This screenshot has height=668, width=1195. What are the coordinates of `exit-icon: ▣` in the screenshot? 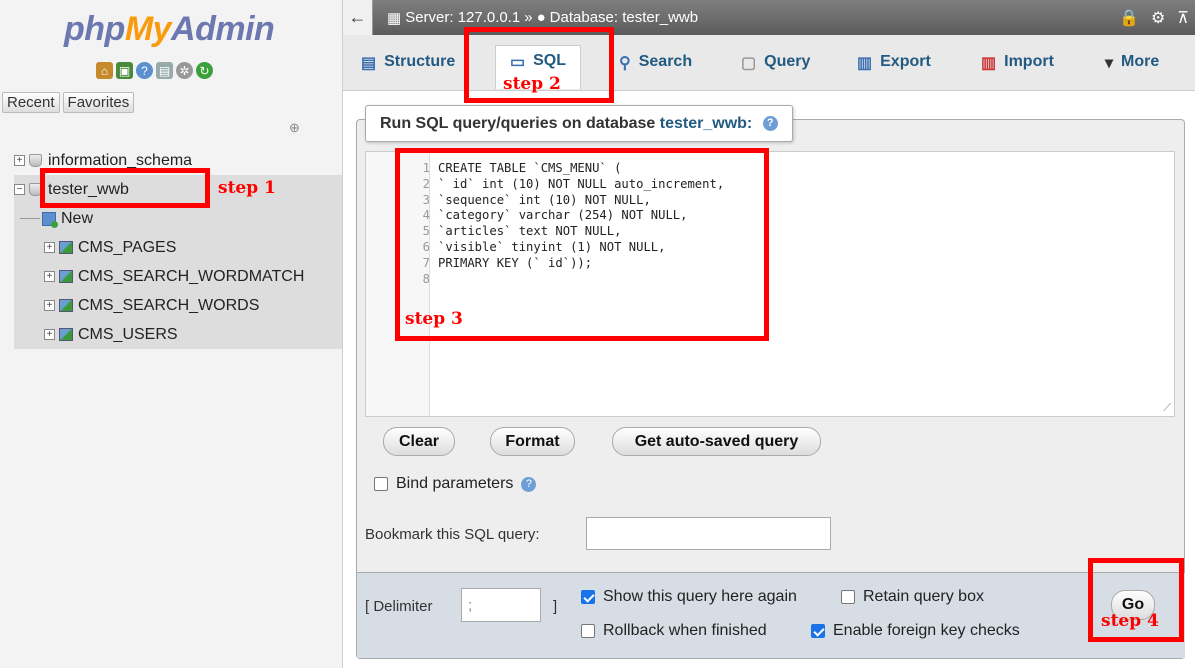 It's located at (124, 70).